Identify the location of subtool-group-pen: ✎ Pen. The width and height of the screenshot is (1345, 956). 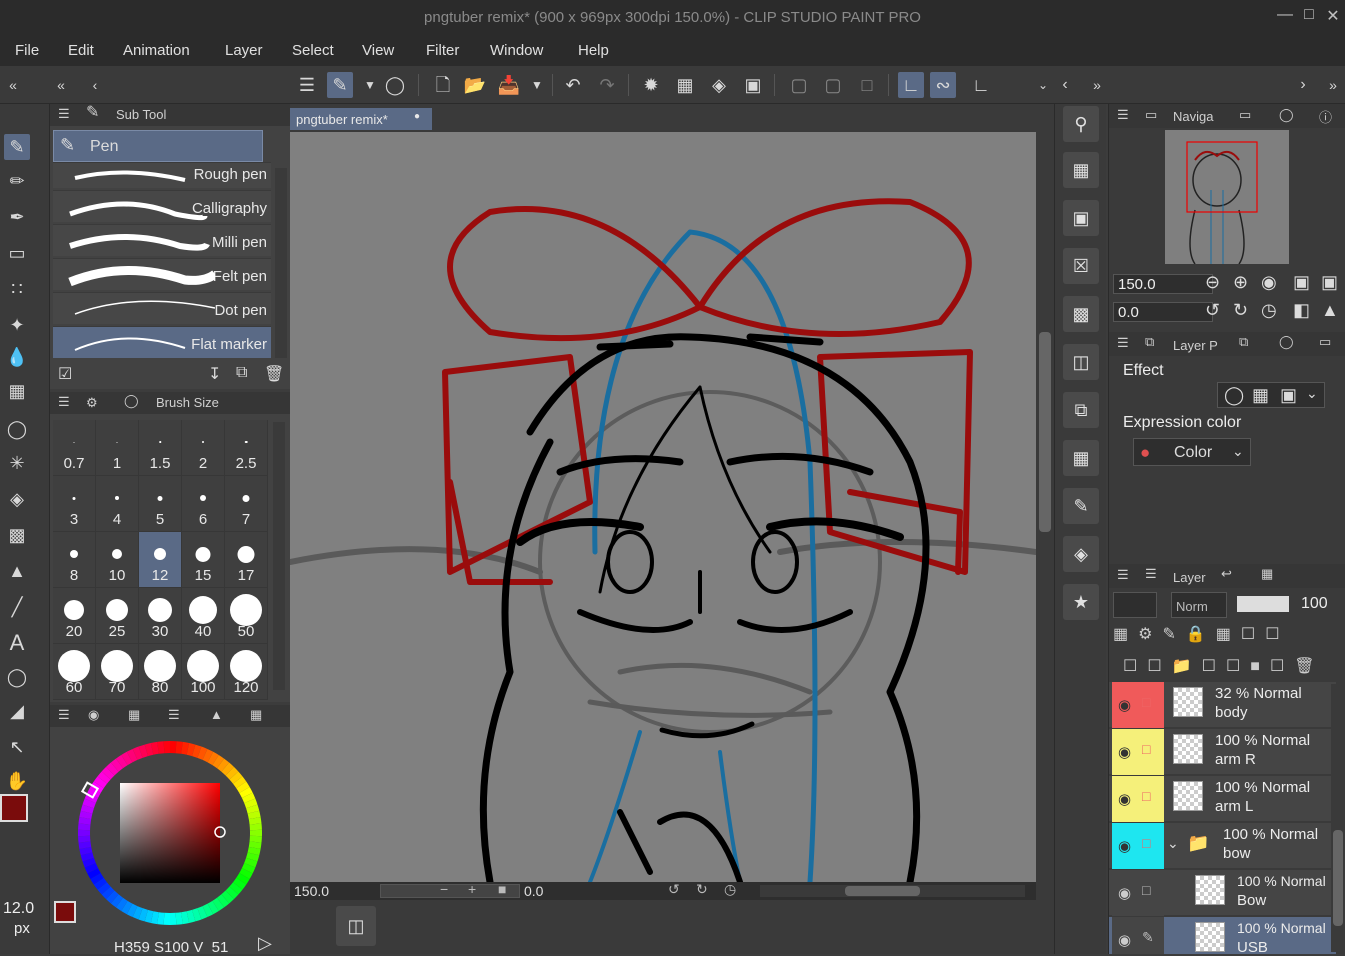
(158, 146).